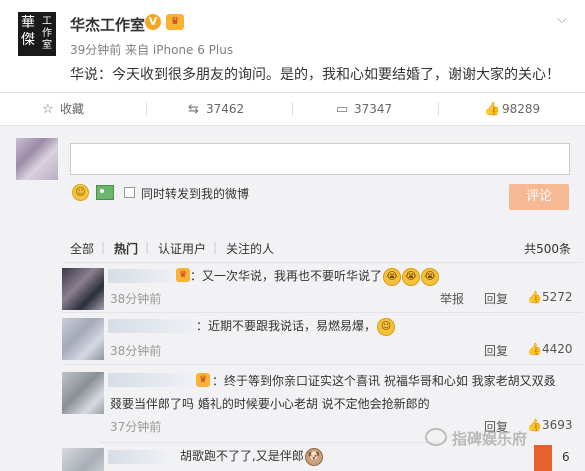 This screenshot has width=585, height=471. Describe the element at coordinates (490, 439) in the screenshot. I see `watermark-text: 指碑娱乐府` at that location.